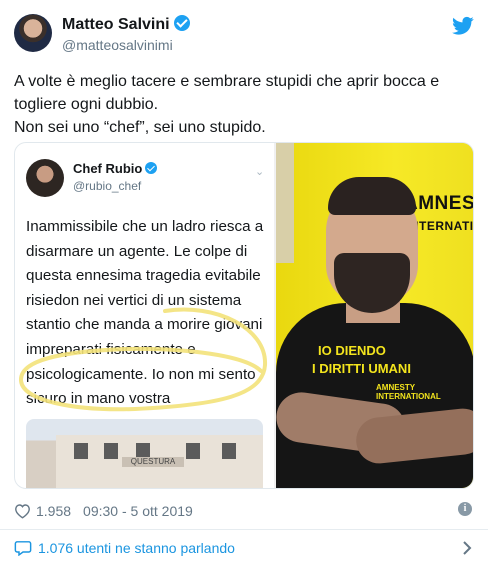  I want to click on heart-icon, so click(22, 511).